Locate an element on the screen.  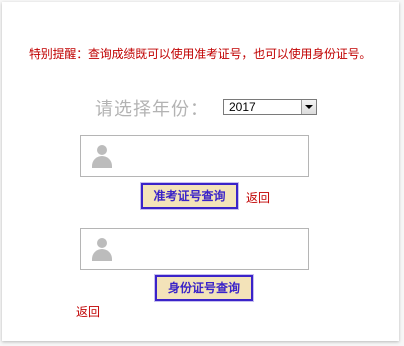
id-number-input is located at coordinates (194, 249).